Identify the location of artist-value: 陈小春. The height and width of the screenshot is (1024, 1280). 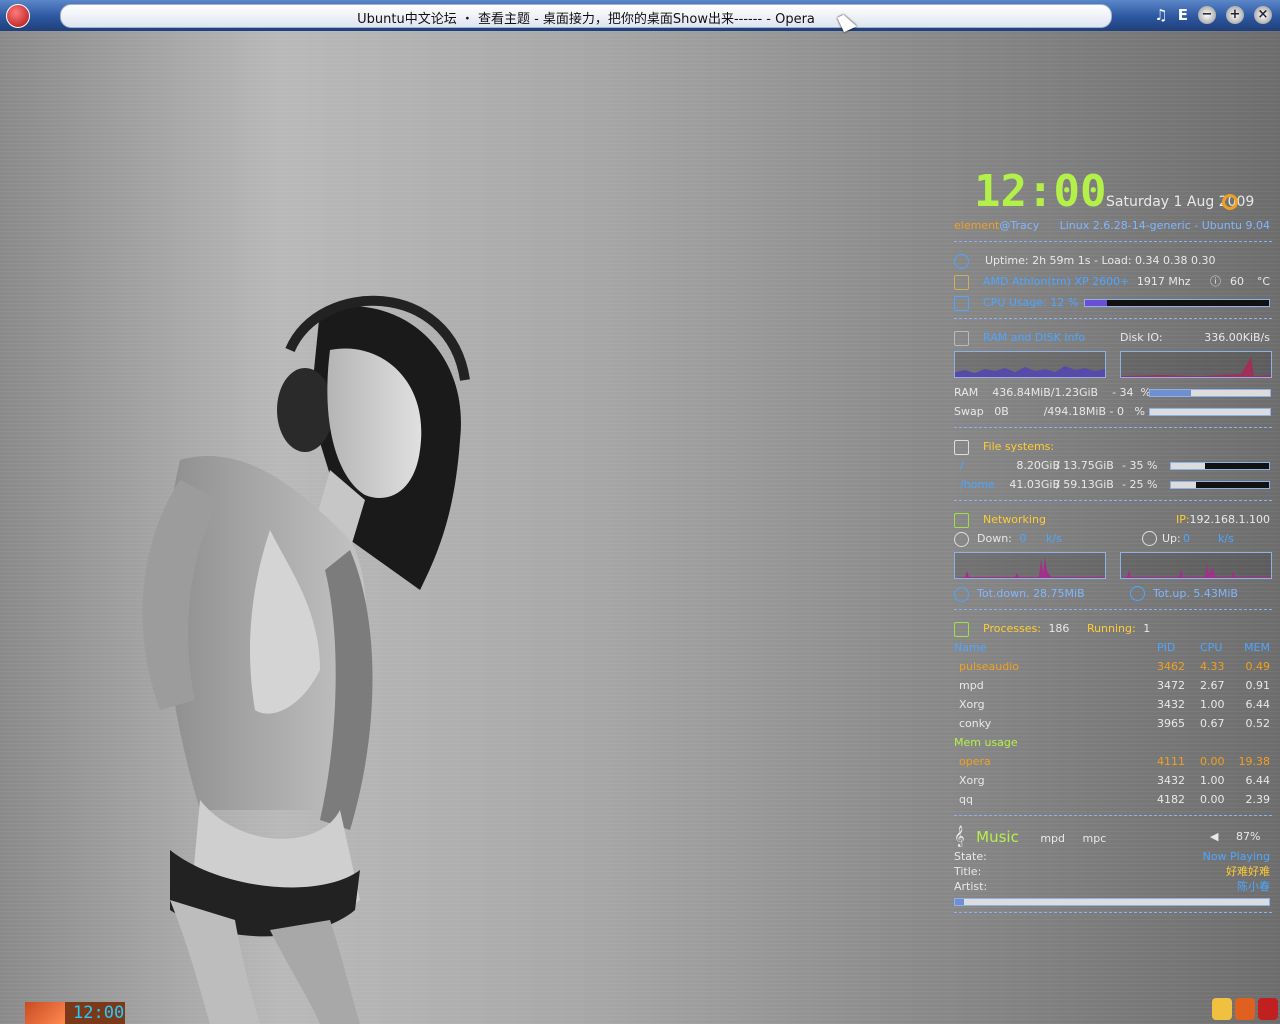
(1253, 886).